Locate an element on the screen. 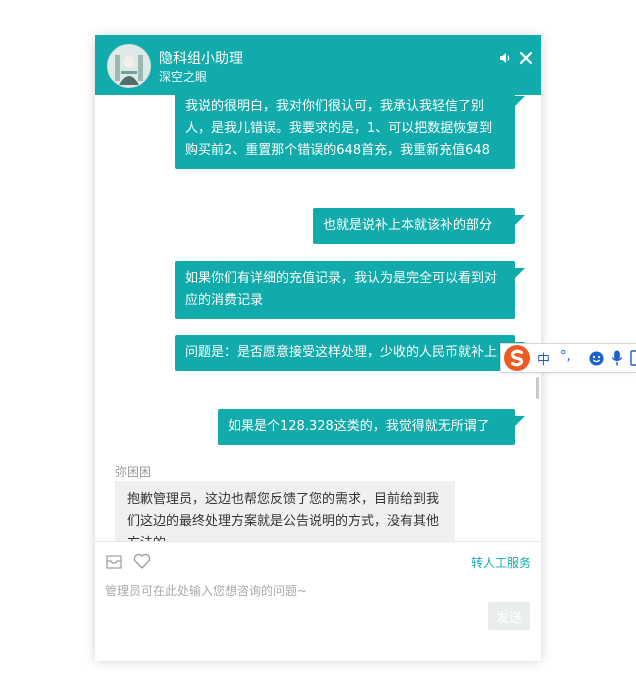 This screenshot has width=636, height=696. emoji-icon is located at coordinates (596, 358).